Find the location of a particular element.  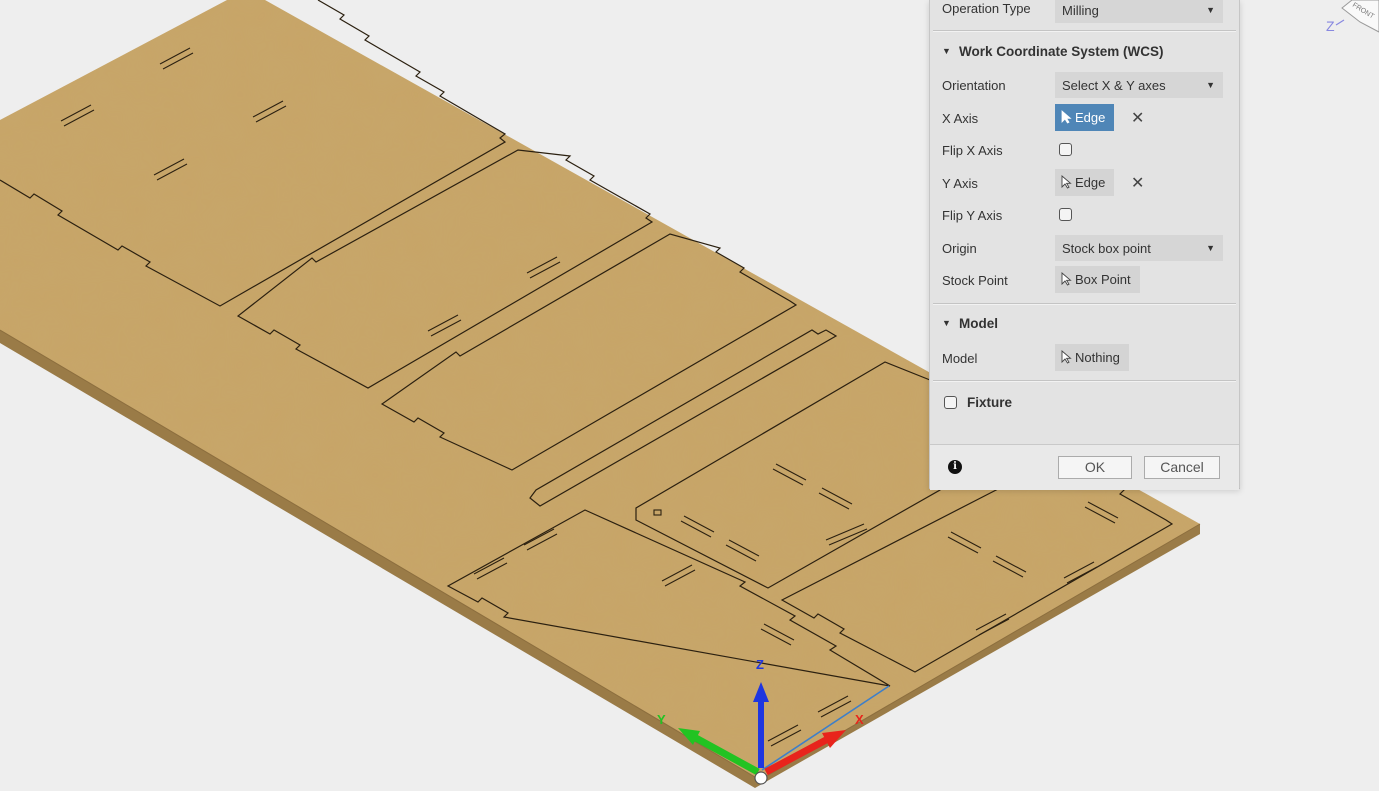

clear-x-axis-icon: ✕ is located at coordinates (1137, 118).